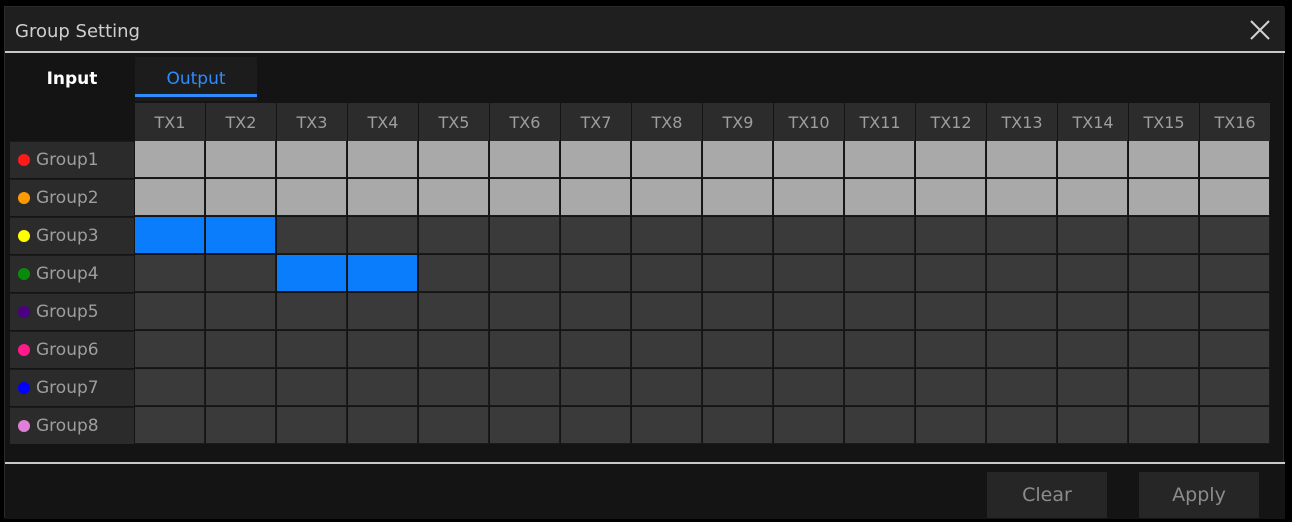 The height and width of the screenshot is (522, 1292). I want to click on apply-button: Apply, so click(1199, 495).